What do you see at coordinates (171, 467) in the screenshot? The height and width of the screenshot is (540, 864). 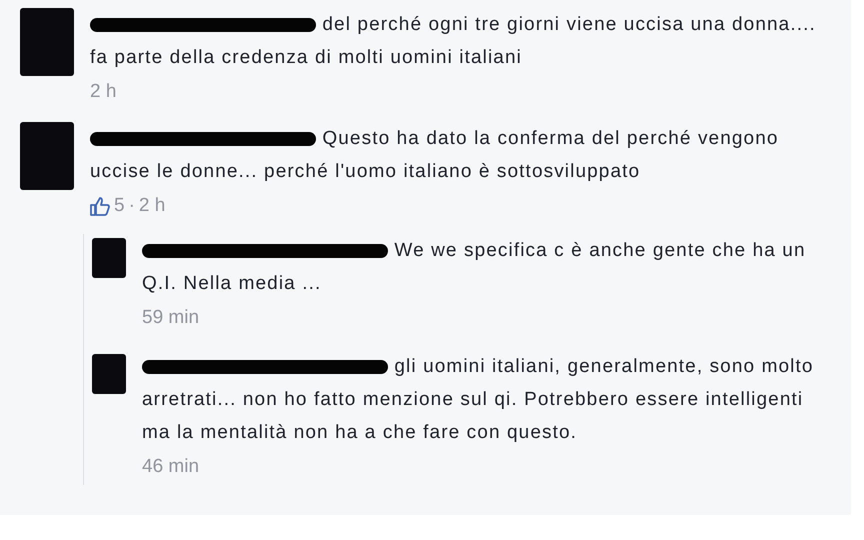 I see `timestamp: 46 min` at bounding box center [171, 467].